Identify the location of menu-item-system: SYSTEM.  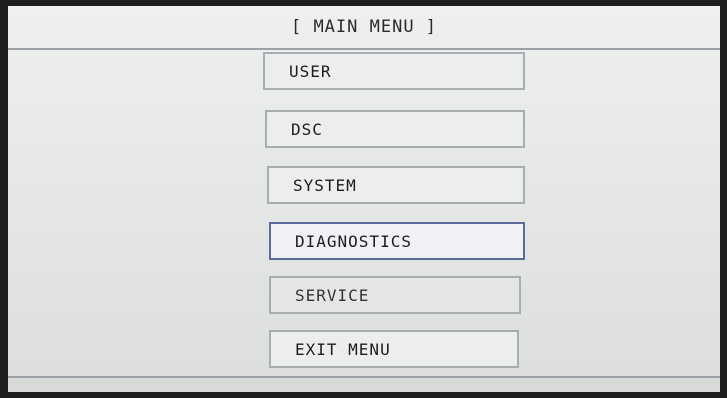
(396, 185).